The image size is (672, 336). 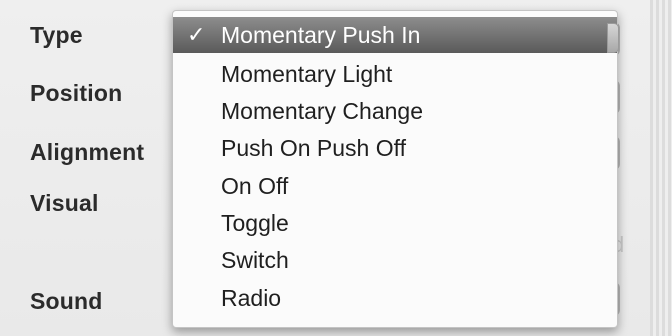 What do you see at coordinates (255, 223) in the screenshot?
I see `menu-item-label: Toggle` at bounding box center [255, 223].